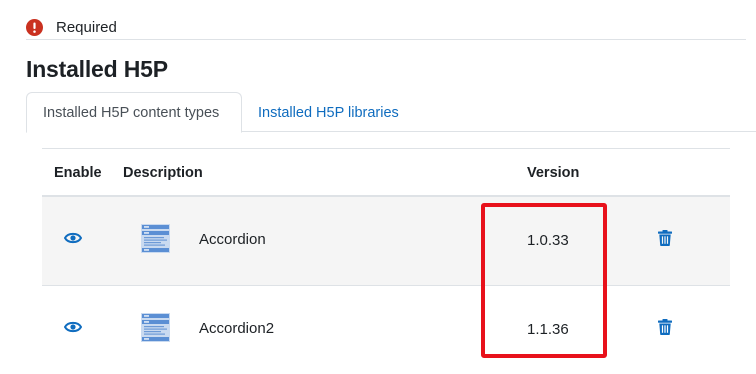  Describe the element at coordinates (386, 173) in the screenshot. I see `table-header: Enable Description Version` at that location.